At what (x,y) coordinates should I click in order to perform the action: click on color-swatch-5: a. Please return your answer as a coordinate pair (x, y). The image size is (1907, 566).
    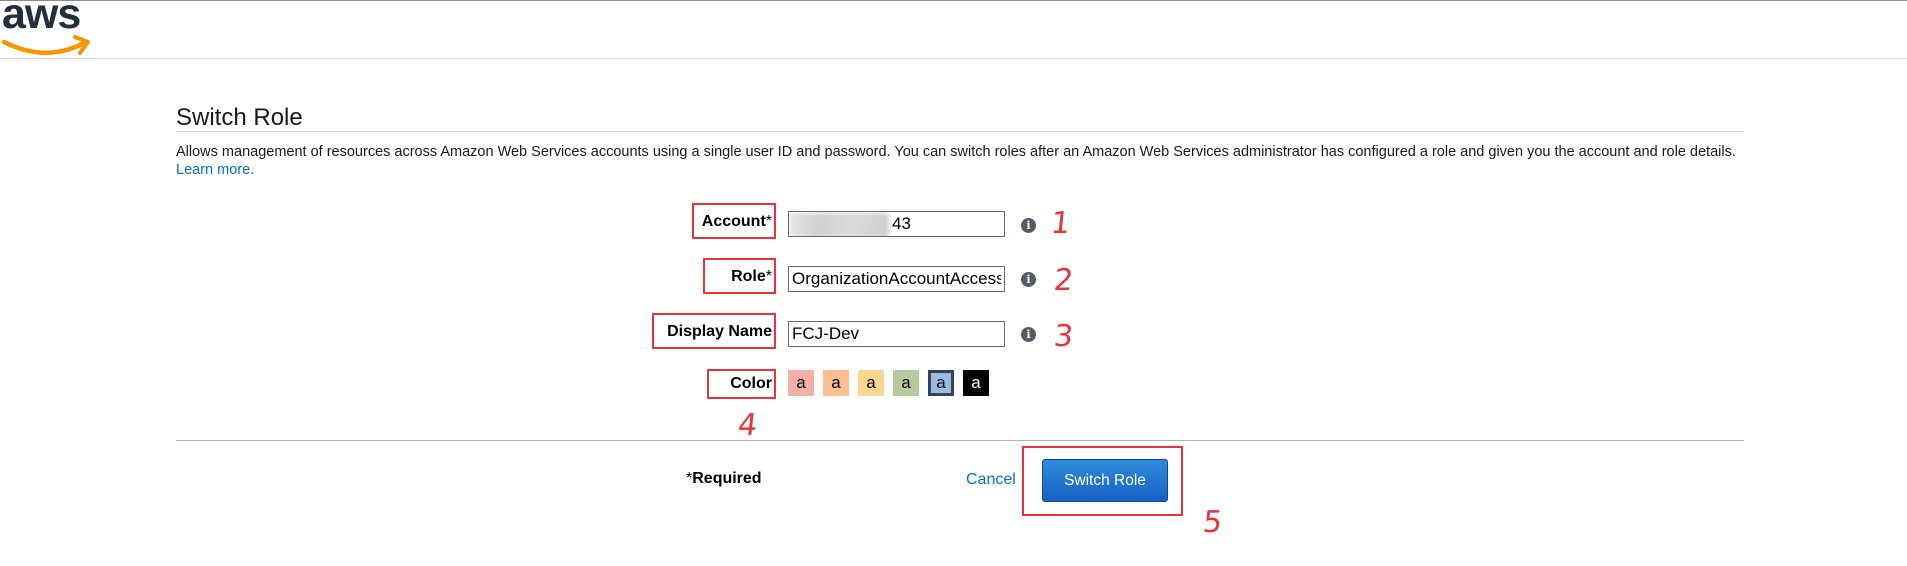
    Looking at the image, I should click on (941, 383).